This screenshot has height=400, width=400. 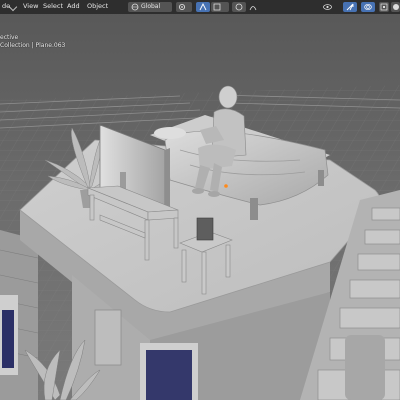 What do you see at coordinates (327, 7) in the screenshot?
I see `visibility-icon` at bounding box center [327, 7].